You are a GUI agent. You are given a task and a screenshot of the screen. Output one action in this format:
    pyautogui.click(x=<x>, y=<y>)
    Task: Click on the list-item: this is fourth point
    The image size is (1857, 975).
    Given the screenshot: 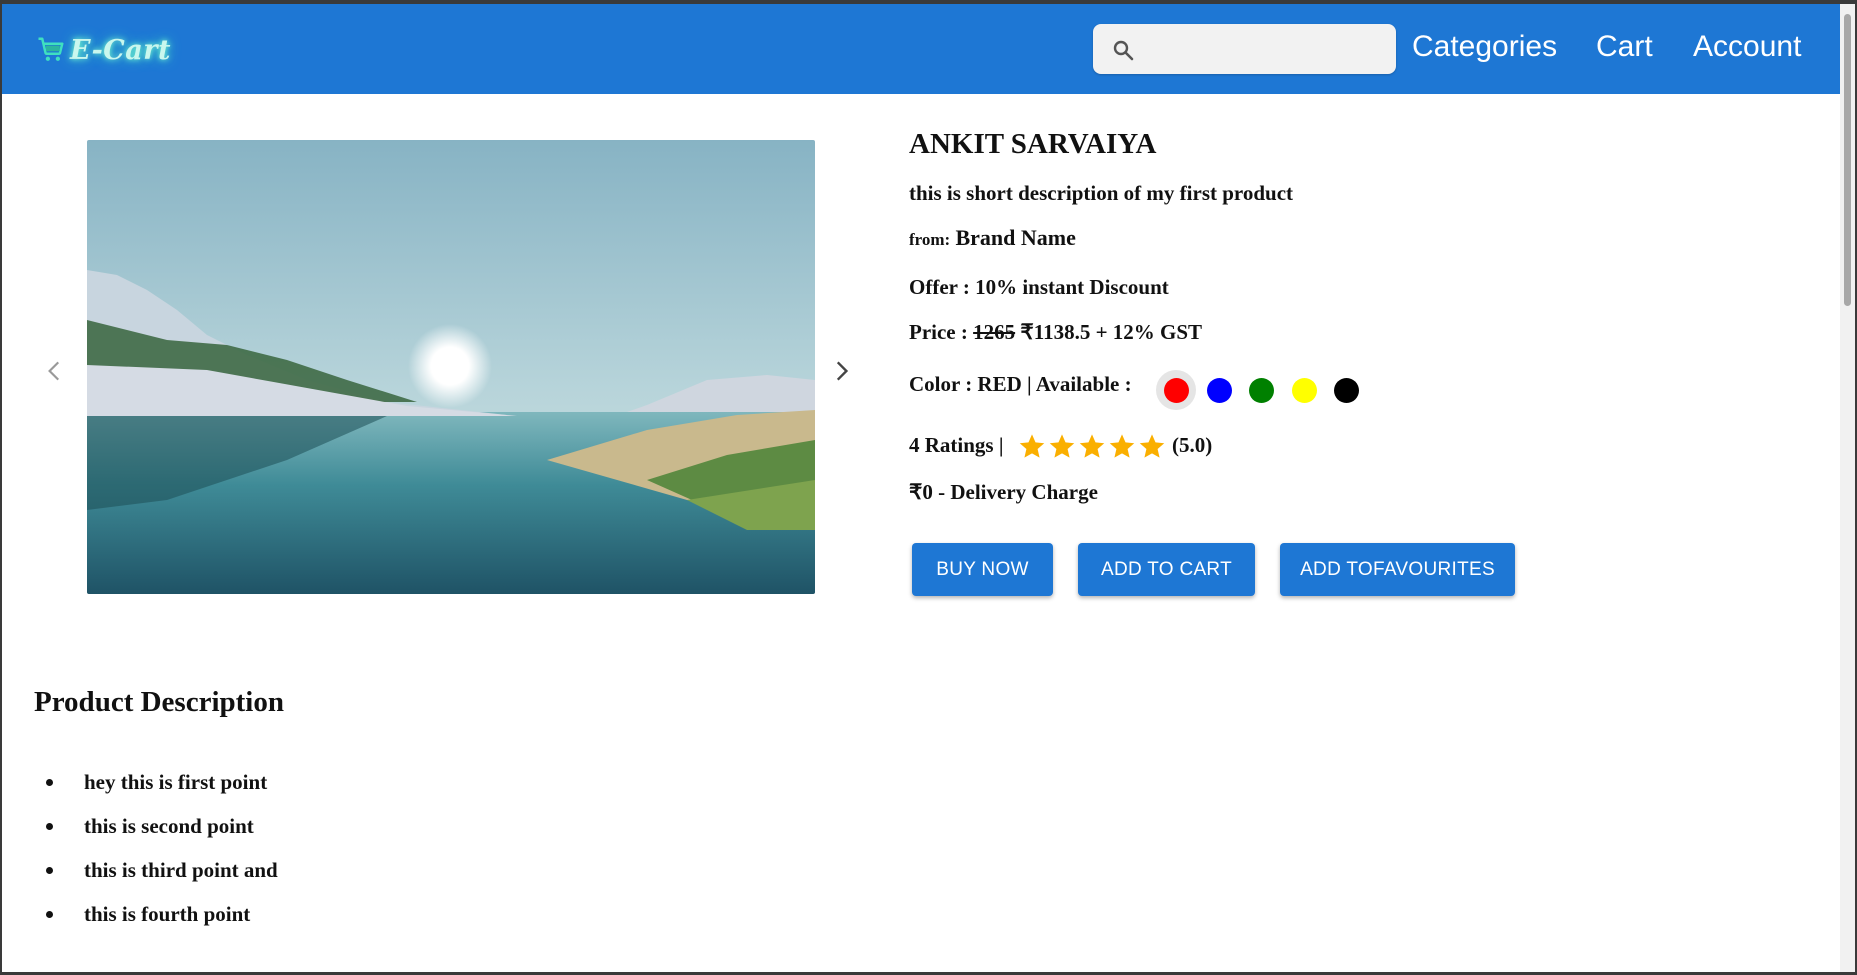 What is the action you would take?
    pyautogui.click(x=157, y=924)
    